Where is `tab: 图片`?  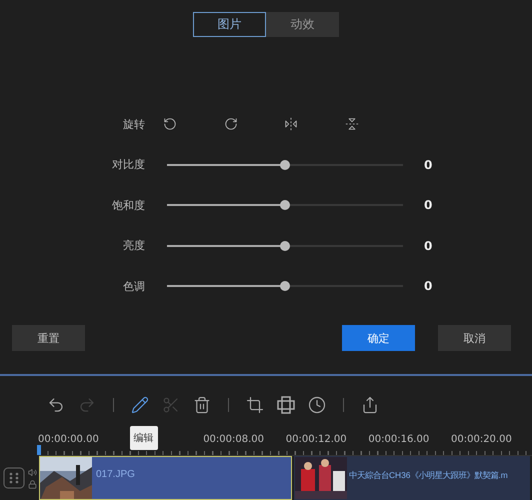 tab: 图片 is located at coordinates (229, 24).